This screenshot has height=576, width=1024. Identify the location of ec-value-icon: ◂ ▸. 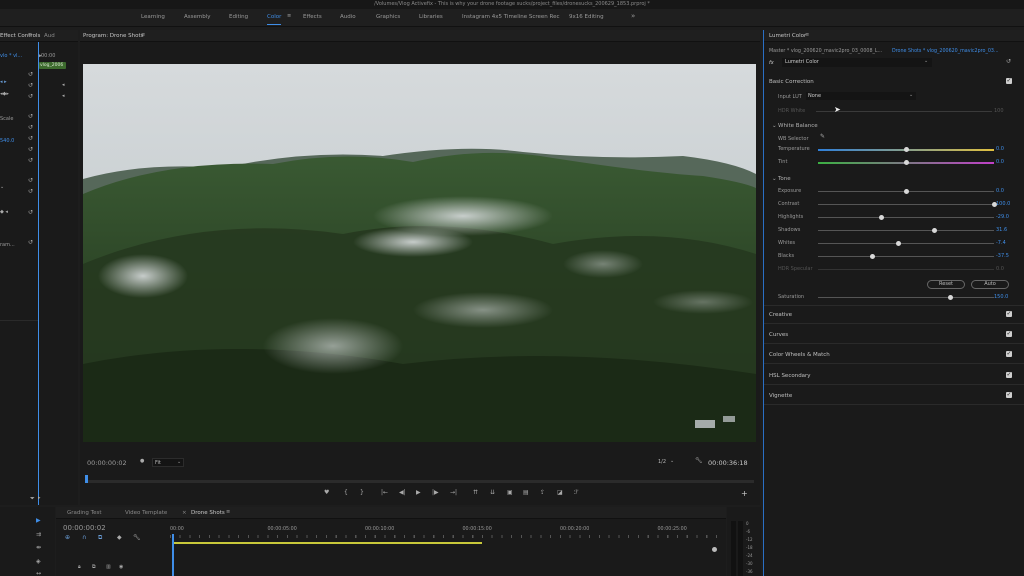
(3, 82).